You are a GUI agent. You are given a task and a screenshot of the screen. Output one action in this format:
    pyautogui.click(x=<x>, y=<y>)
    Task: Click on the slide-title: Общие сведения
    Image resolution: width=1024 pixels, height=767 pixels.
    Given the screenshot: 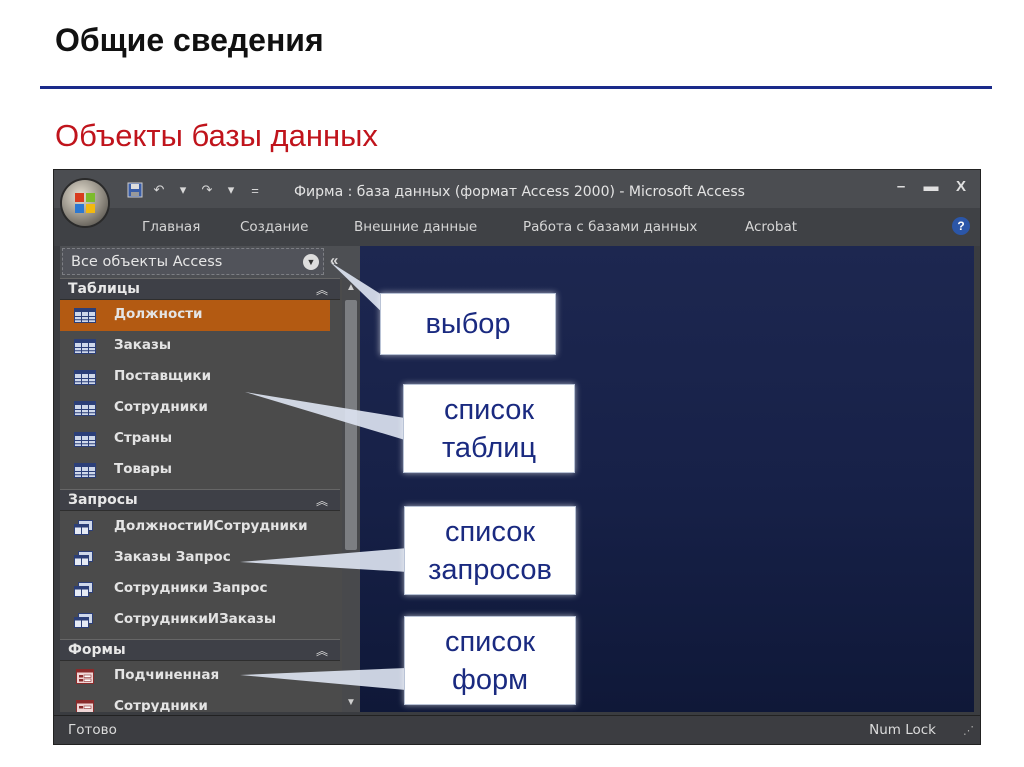 What is the action you would take?
    pyautogui.click(x=189, y=40)
    